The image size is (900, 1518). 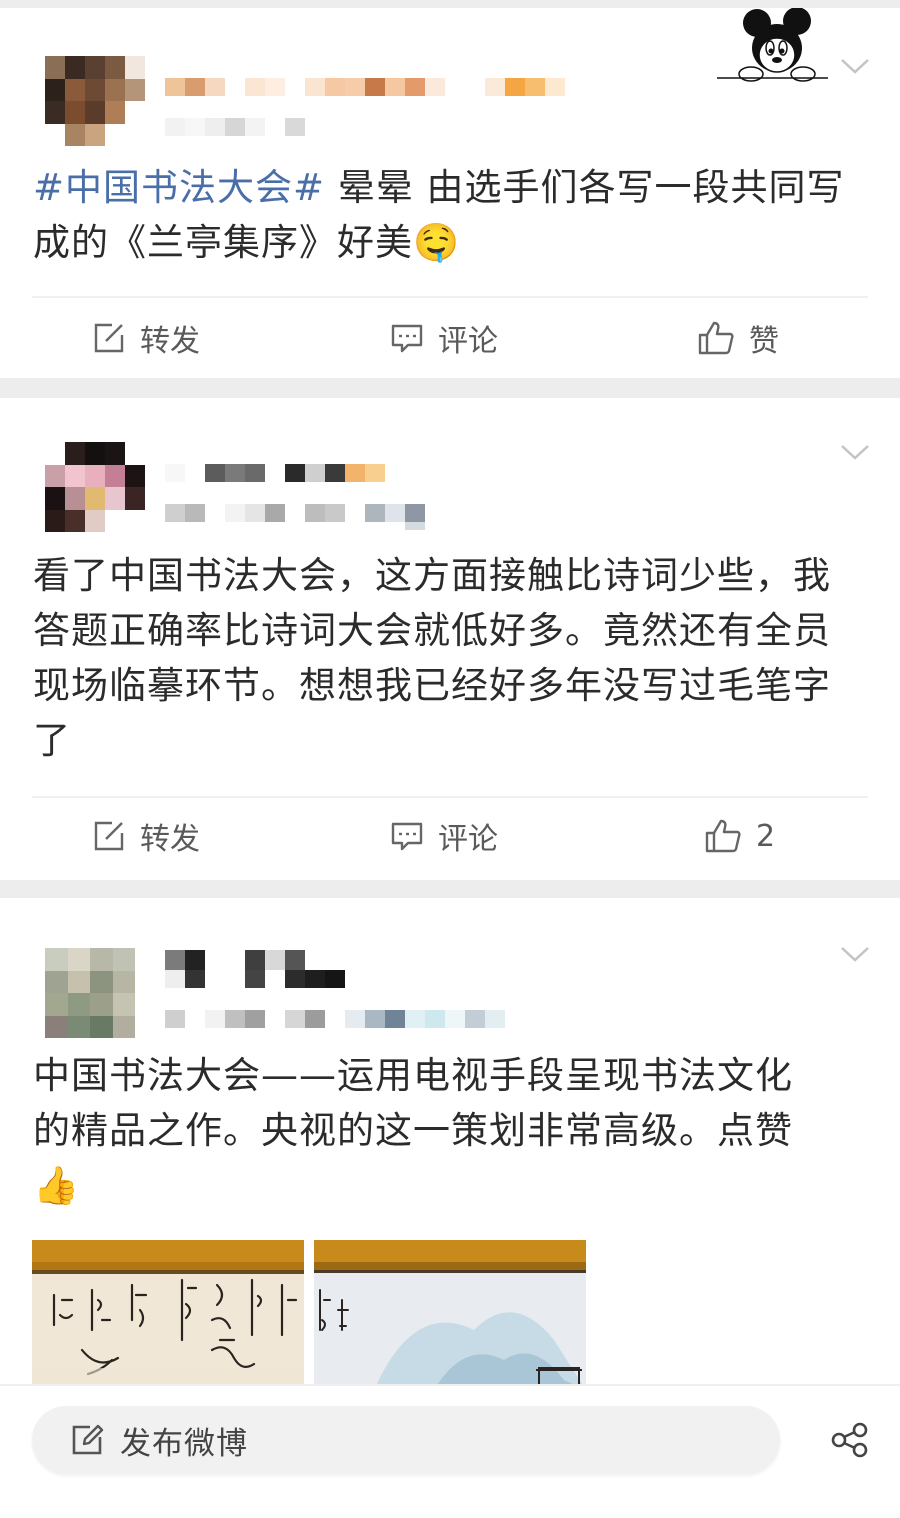 I want to click on post-actions: 转发 评论 赞, so click(x=450, y=338).